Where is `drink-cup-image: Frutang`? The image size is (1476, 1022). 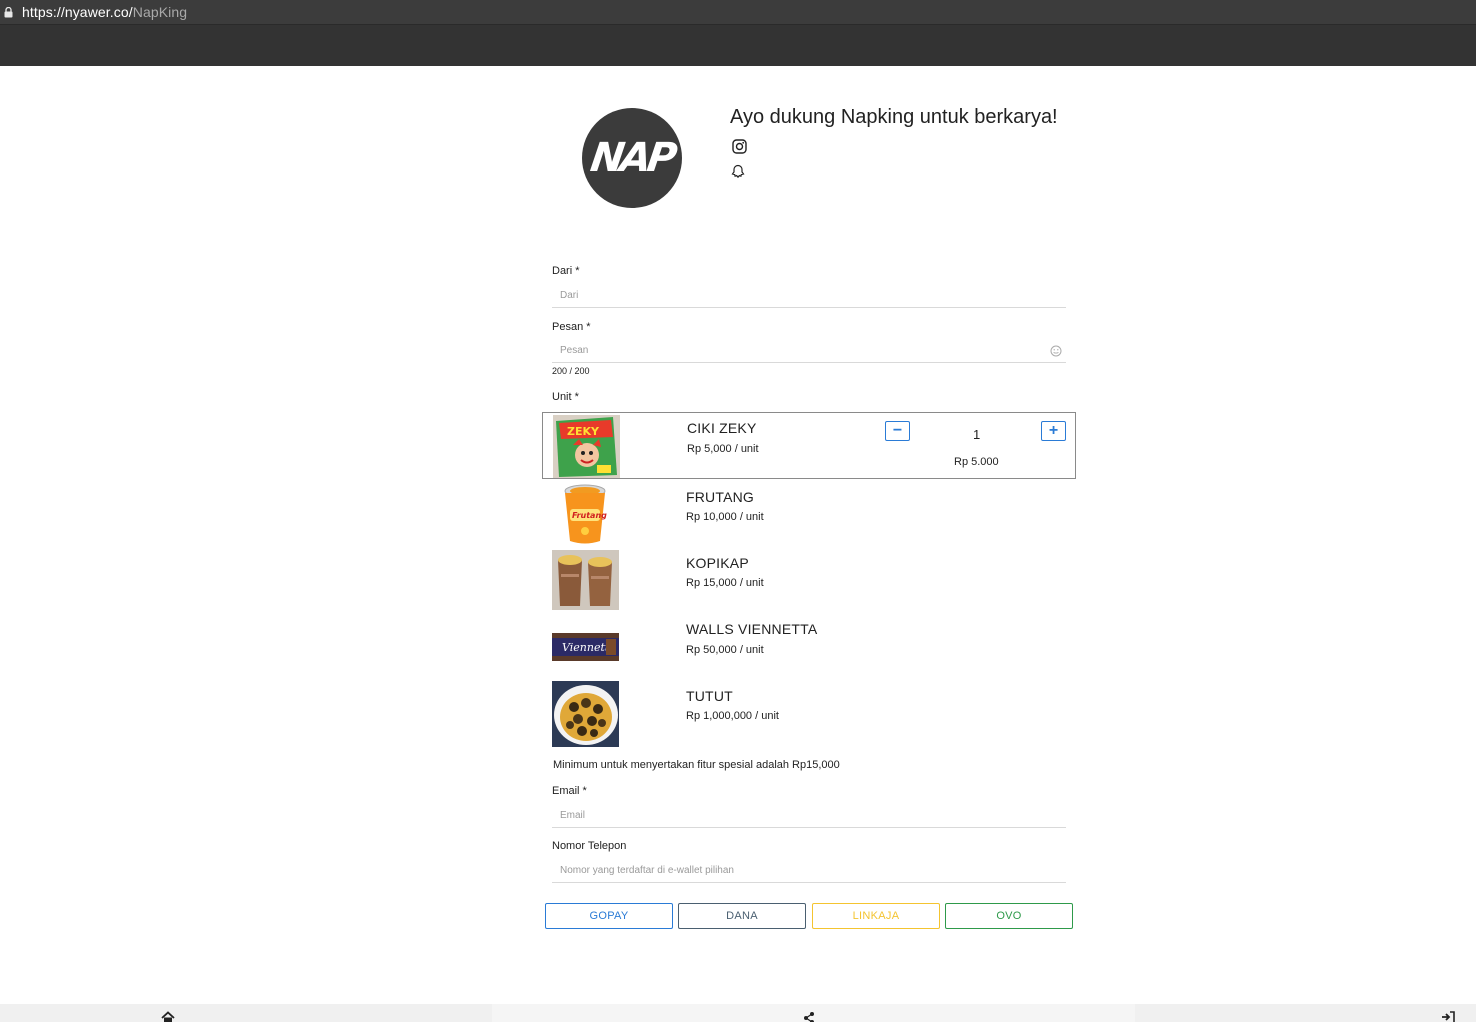 drink-cup-image: Frutang is located at coordinates (585, 514).